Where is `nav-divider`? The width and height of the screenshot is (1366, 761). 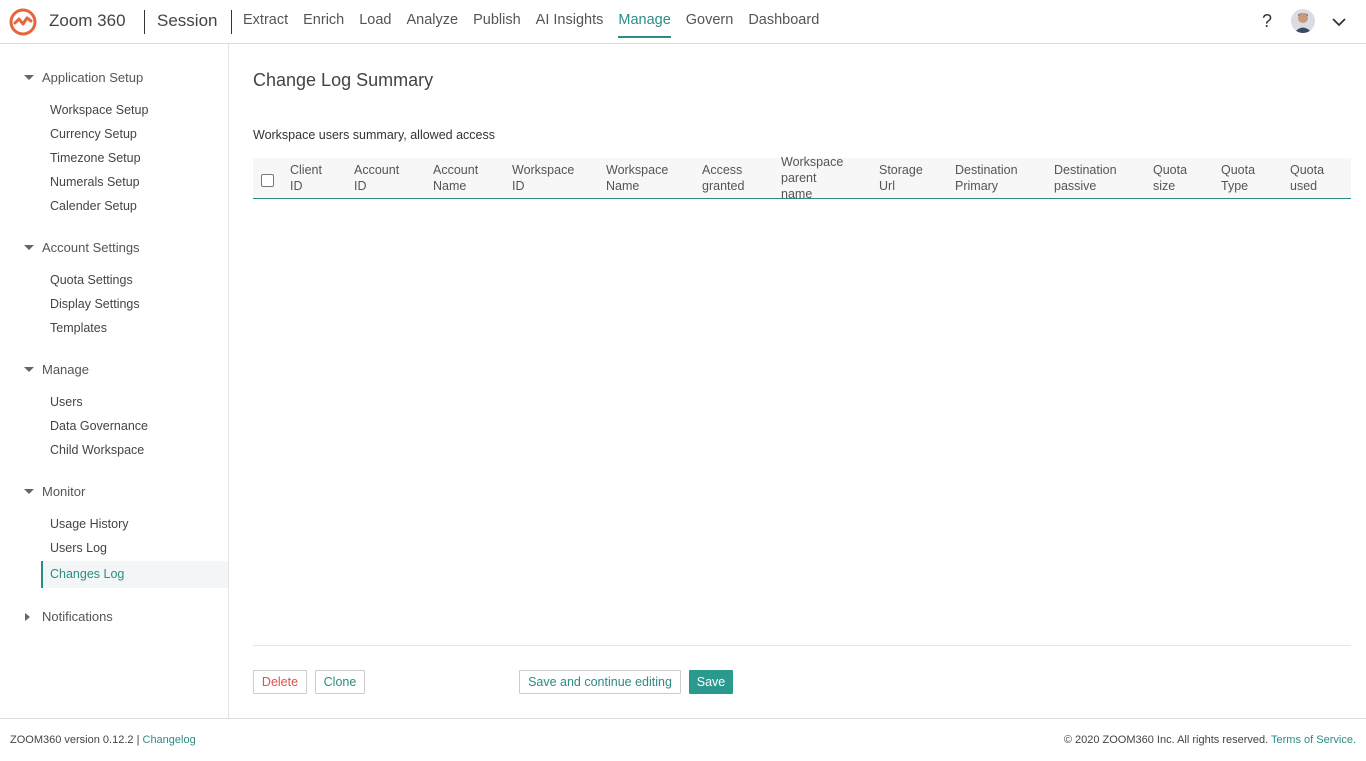
nav-divider is located at coordinates (231, 22).